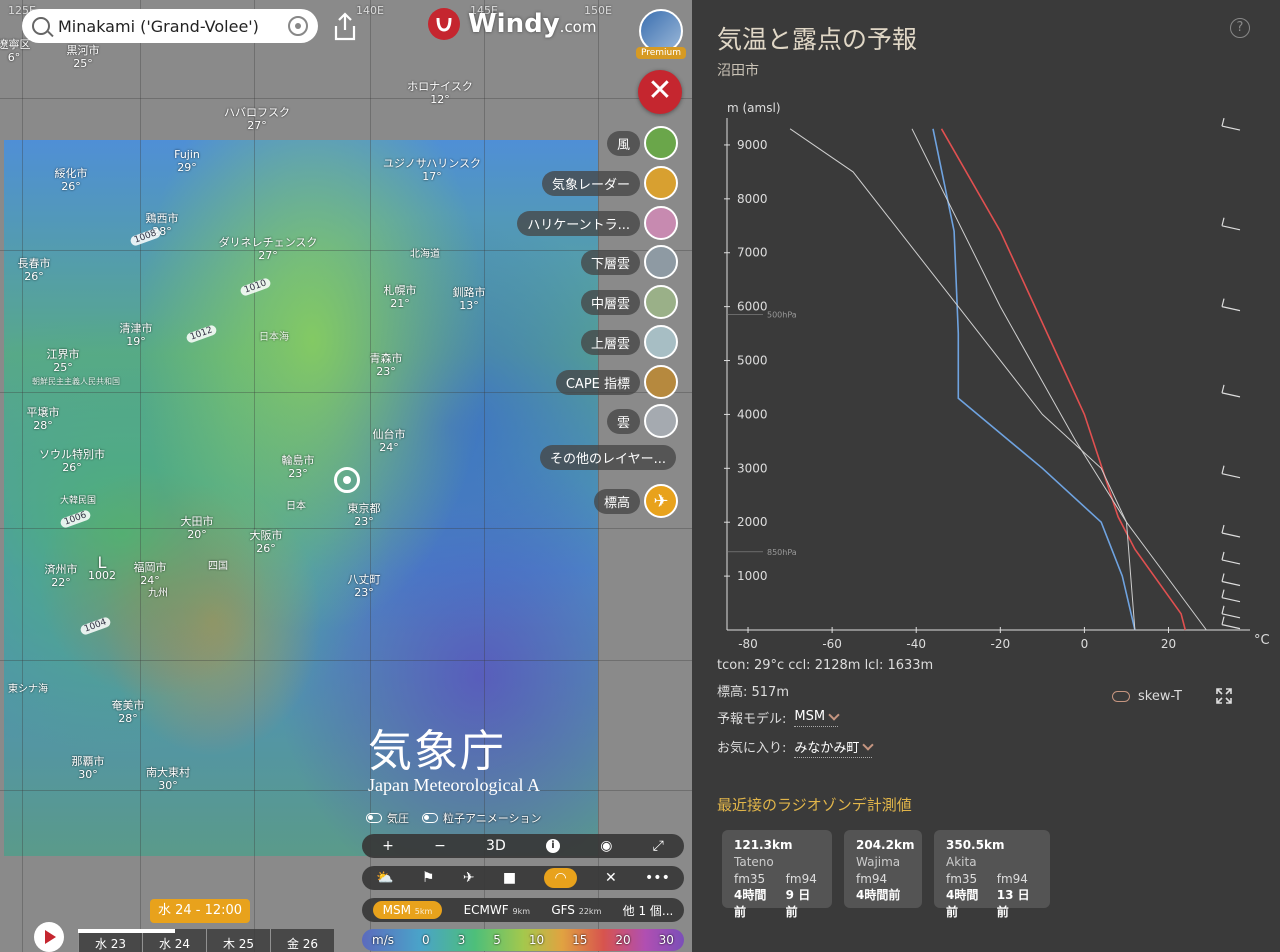 The image size is (1280, 952). I want to click on sonde-card: 204.2km Wajima fm94 4時間前, so click(883, 869).